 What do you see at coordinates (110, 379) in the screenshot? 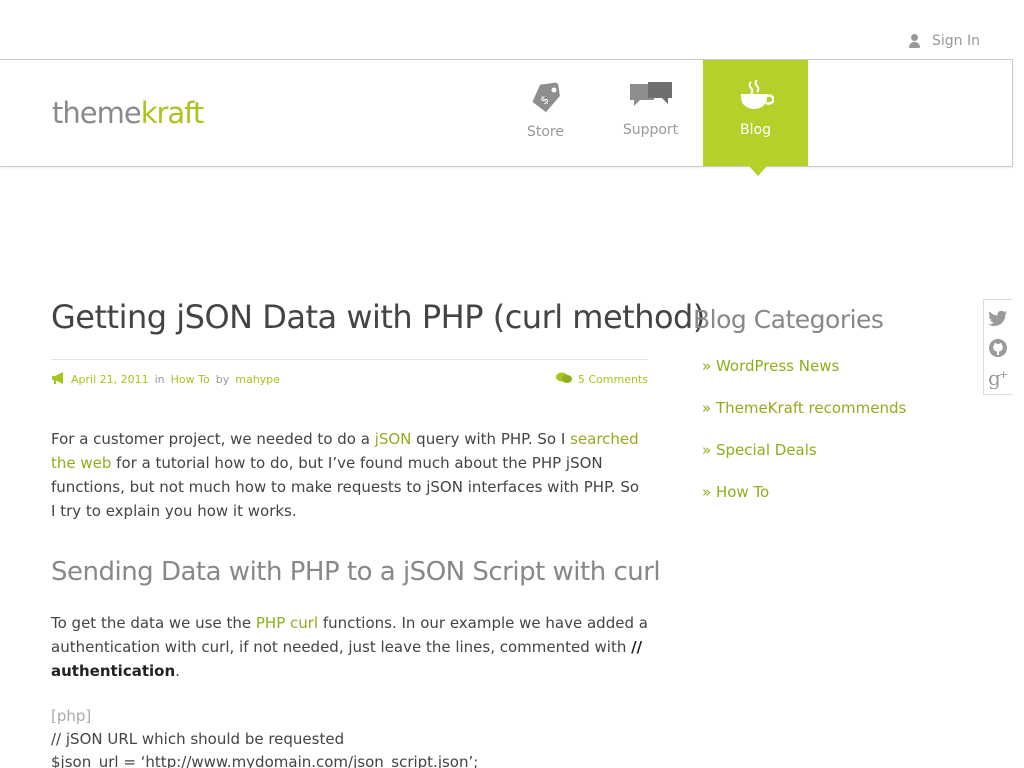
I see `post-date-link: April 21, 2011` at bounding box center [110, 379].